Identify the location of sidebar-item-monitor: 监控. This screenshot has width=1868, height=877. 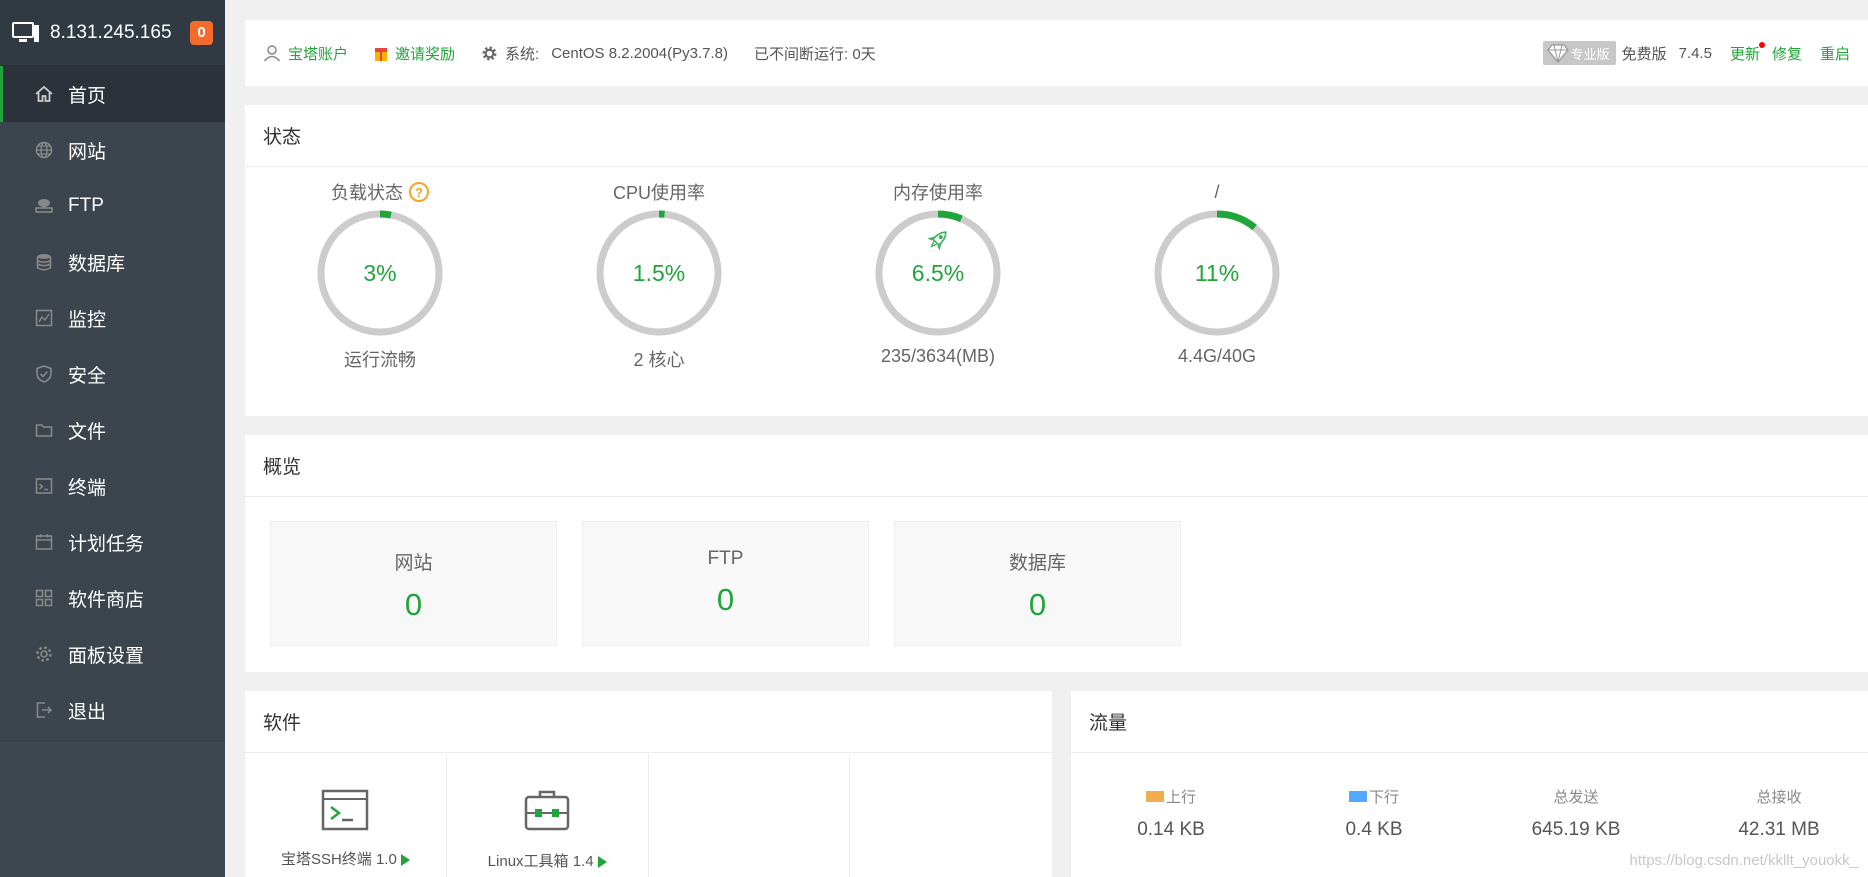
(112, 318).